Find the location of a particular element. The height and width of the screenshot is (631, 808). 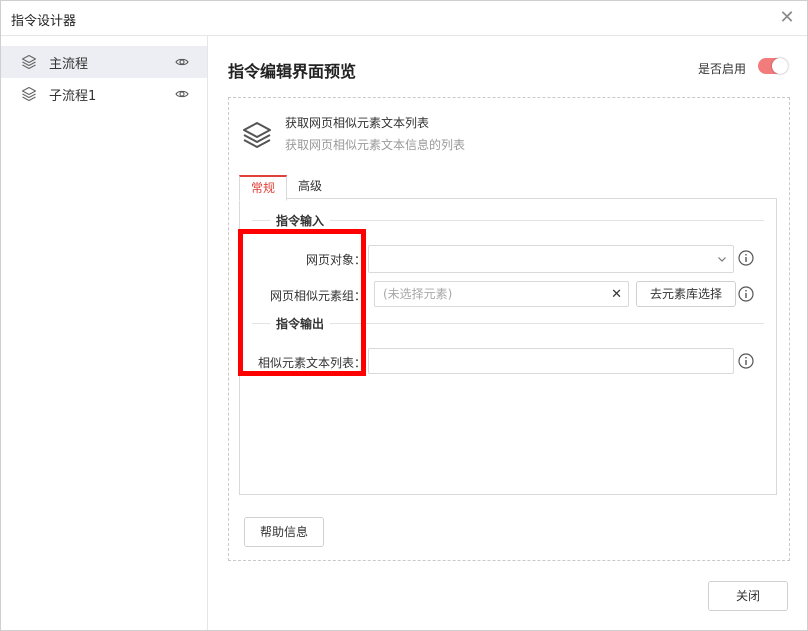

clear-icon: ✕ is located at coordinates (616, 295).